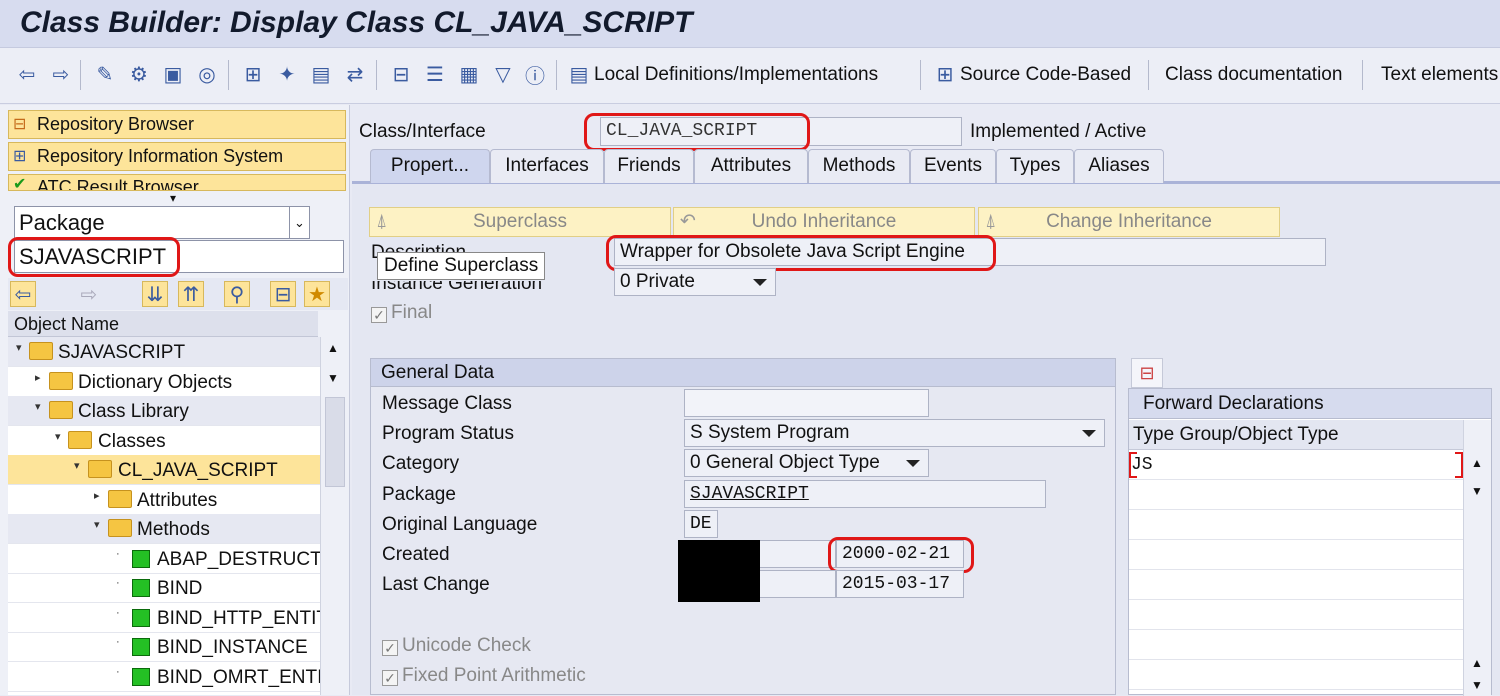  Describe the element at coordinates (61, 74) in the screenshot. I see `forward-arrow-icon: ⇨` at that location.